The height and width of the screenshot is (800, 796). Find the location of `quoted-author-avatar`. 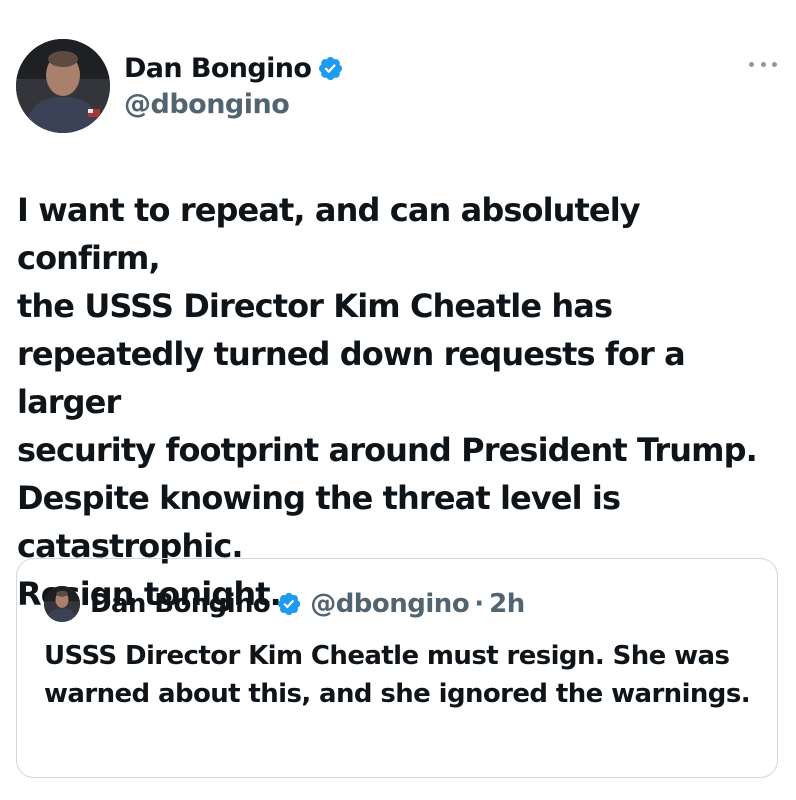

quoted-author-avatar is located at coordinates (62, 604).